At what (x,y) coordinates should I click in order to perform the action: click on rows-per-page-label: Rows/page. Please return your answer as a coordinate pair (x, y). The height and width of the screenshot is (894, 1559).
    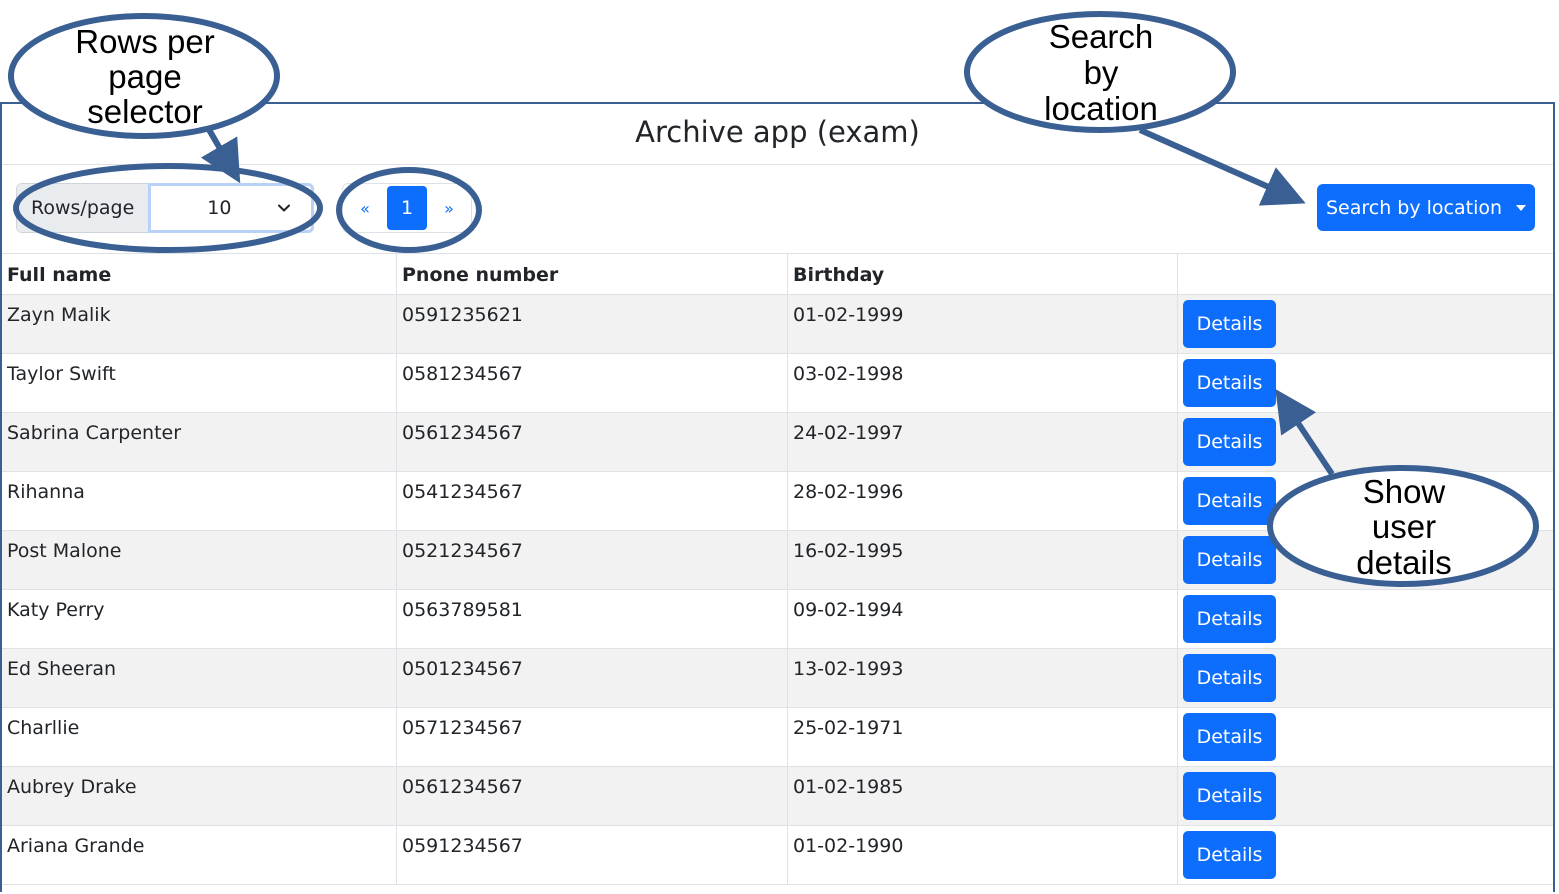
    Looking at the image, I should click on (83, 208).